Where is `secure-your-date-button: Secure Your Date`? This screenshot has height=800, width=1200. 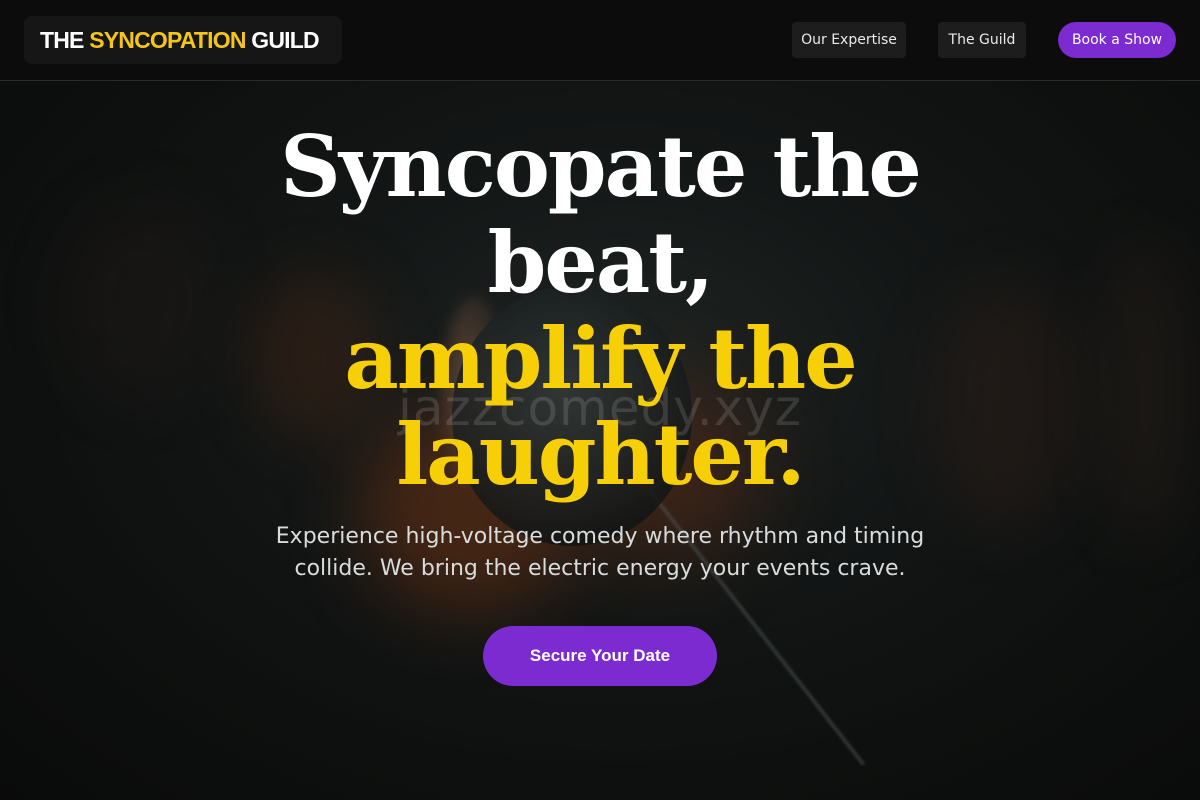 secure-your-date-button: Secure Your Date is located at coordinates (600, 656).